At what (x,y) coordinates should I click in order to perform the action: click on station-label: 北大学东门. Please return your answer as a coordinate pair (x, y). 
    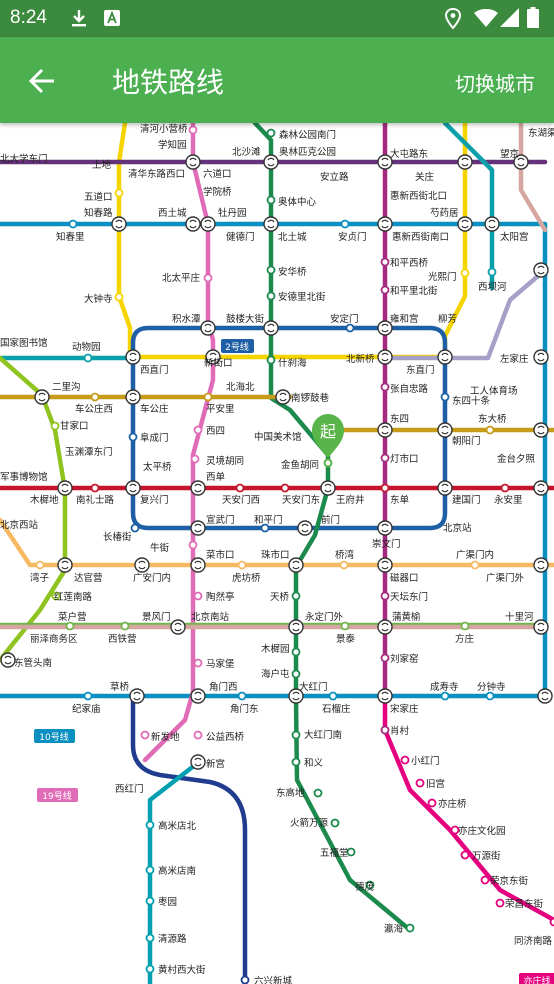
    Looking at the image, I should click on (24, 159).